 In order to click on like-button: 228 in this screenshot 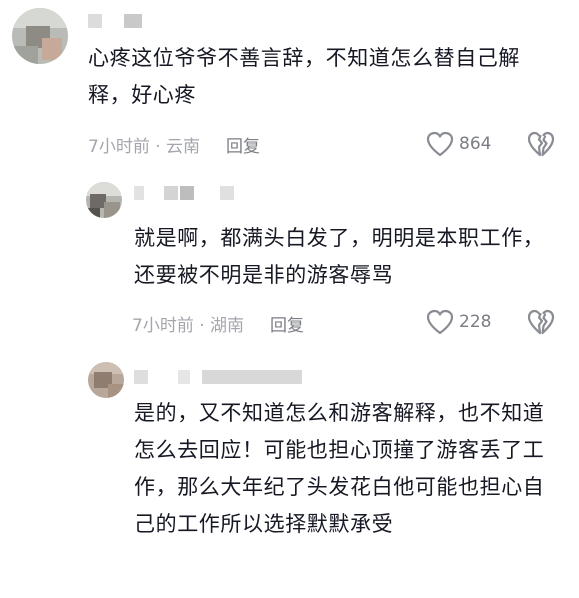, I will do `click(458, 322)`.